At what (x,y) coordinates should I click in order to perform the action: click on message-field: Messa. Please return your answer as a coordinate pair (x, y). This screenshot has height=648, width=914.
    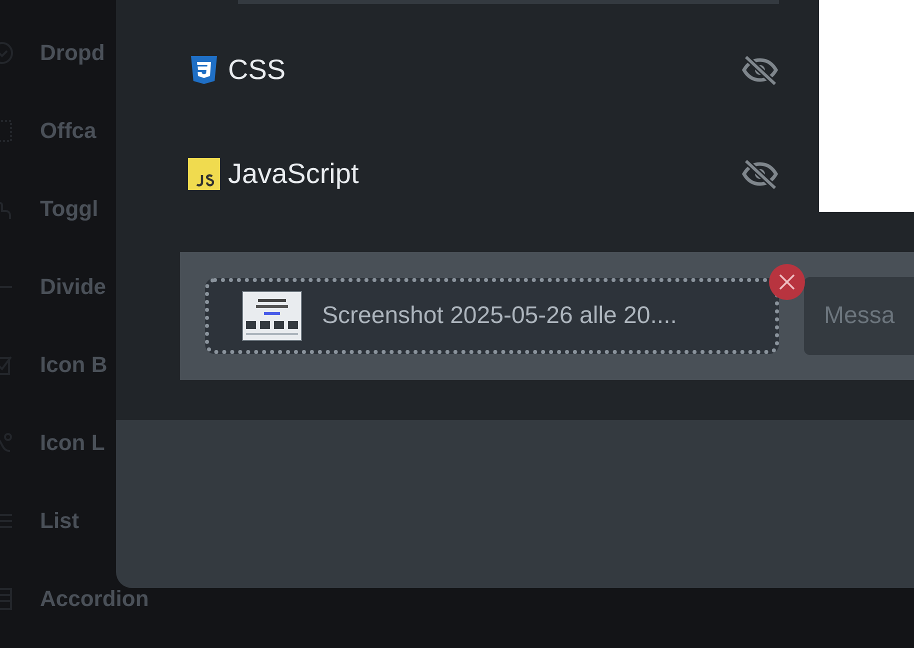
    Looking at the image, I should click on (859, 316).